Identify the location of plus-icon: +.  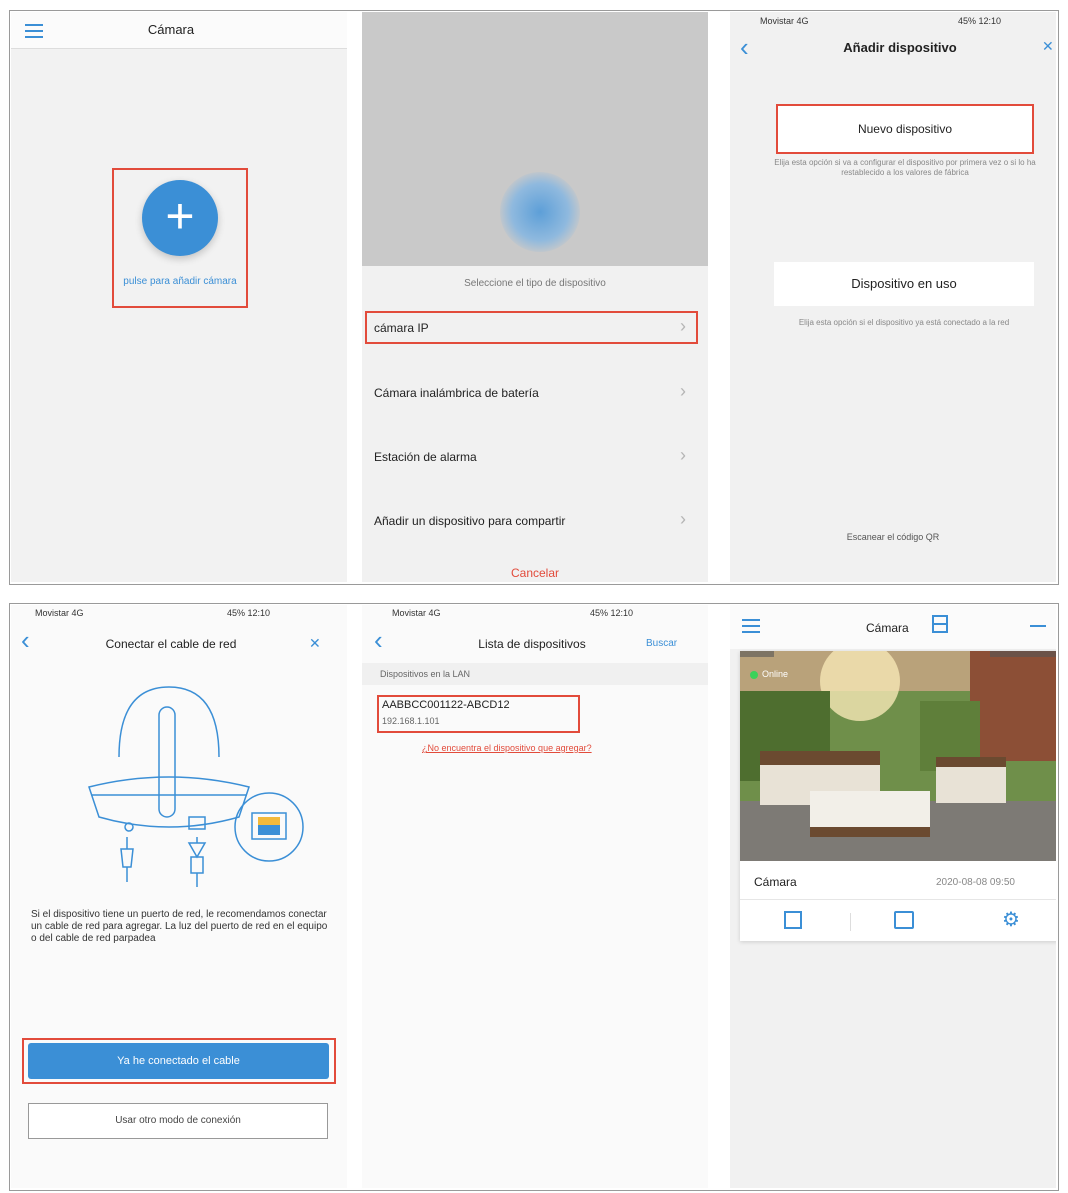
(180, 216).